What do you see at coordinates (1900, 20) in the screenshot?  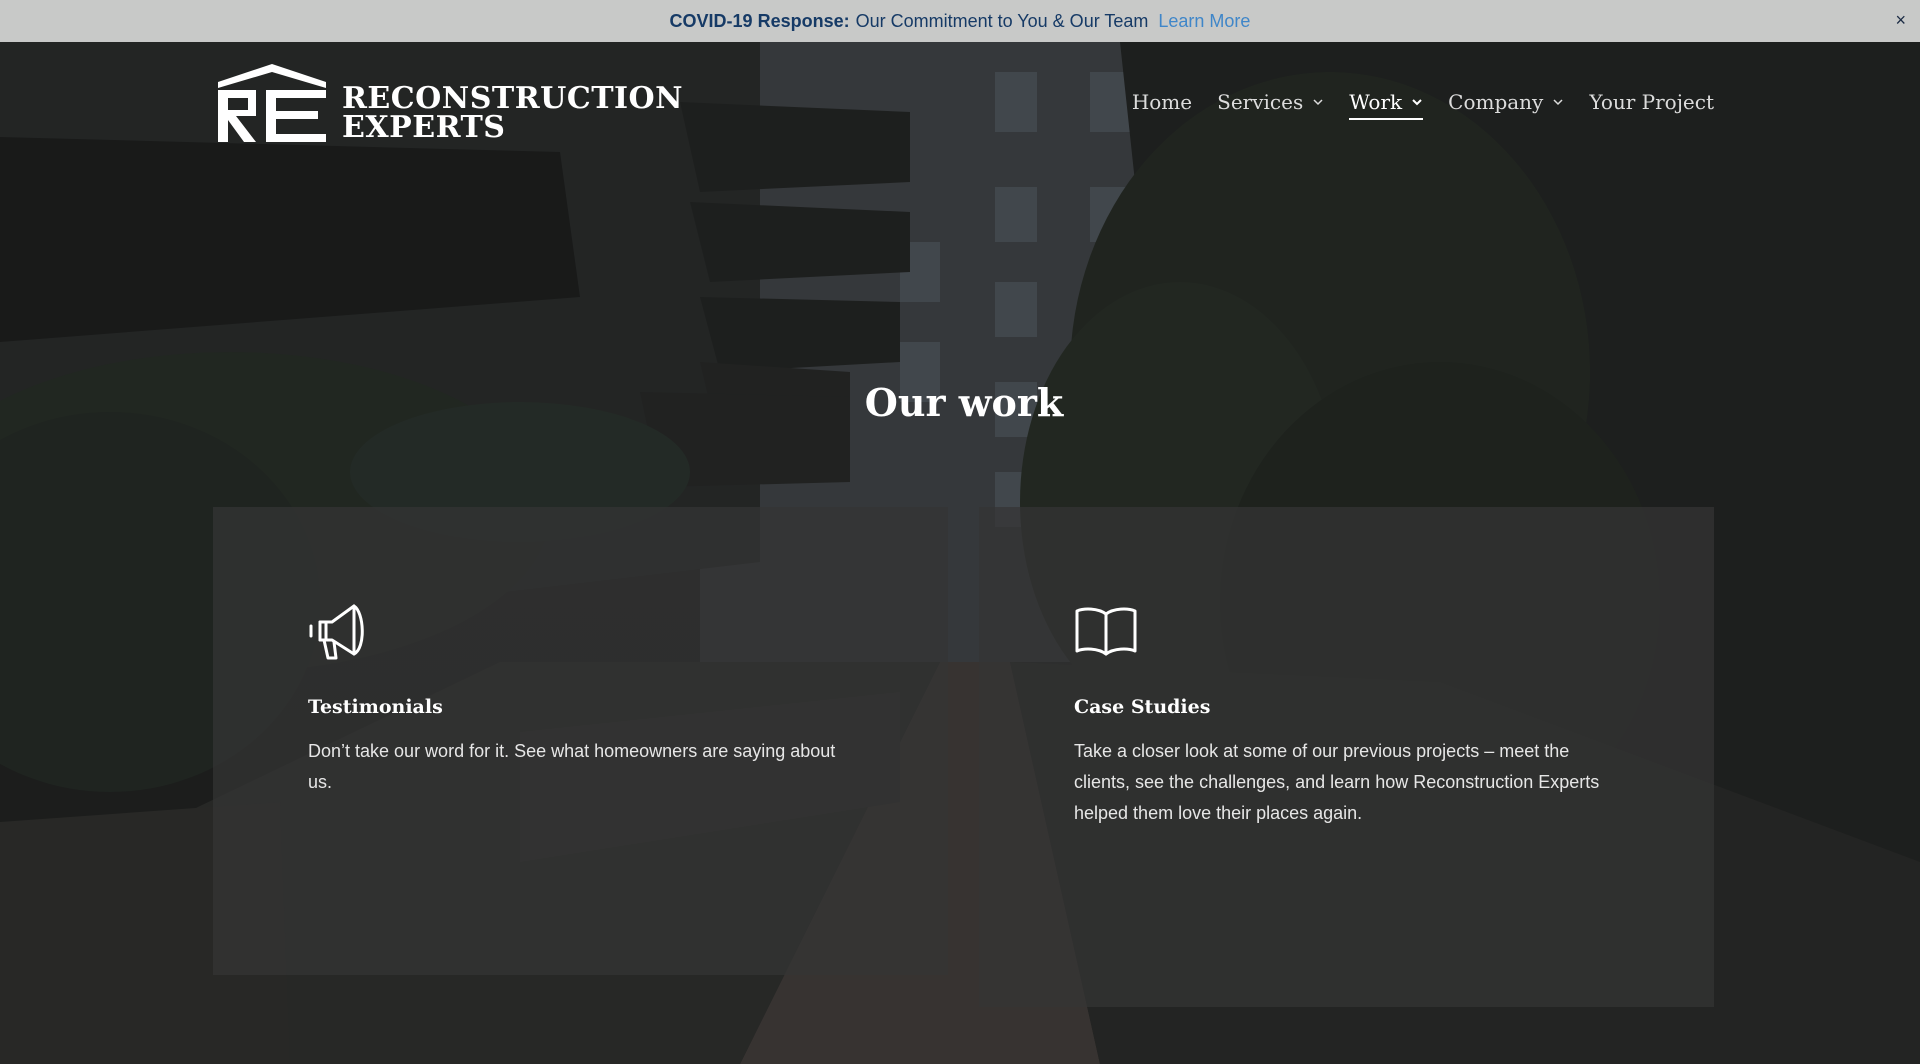 I see `close-announcement-button: ×` at bounding box center [1900, 20].